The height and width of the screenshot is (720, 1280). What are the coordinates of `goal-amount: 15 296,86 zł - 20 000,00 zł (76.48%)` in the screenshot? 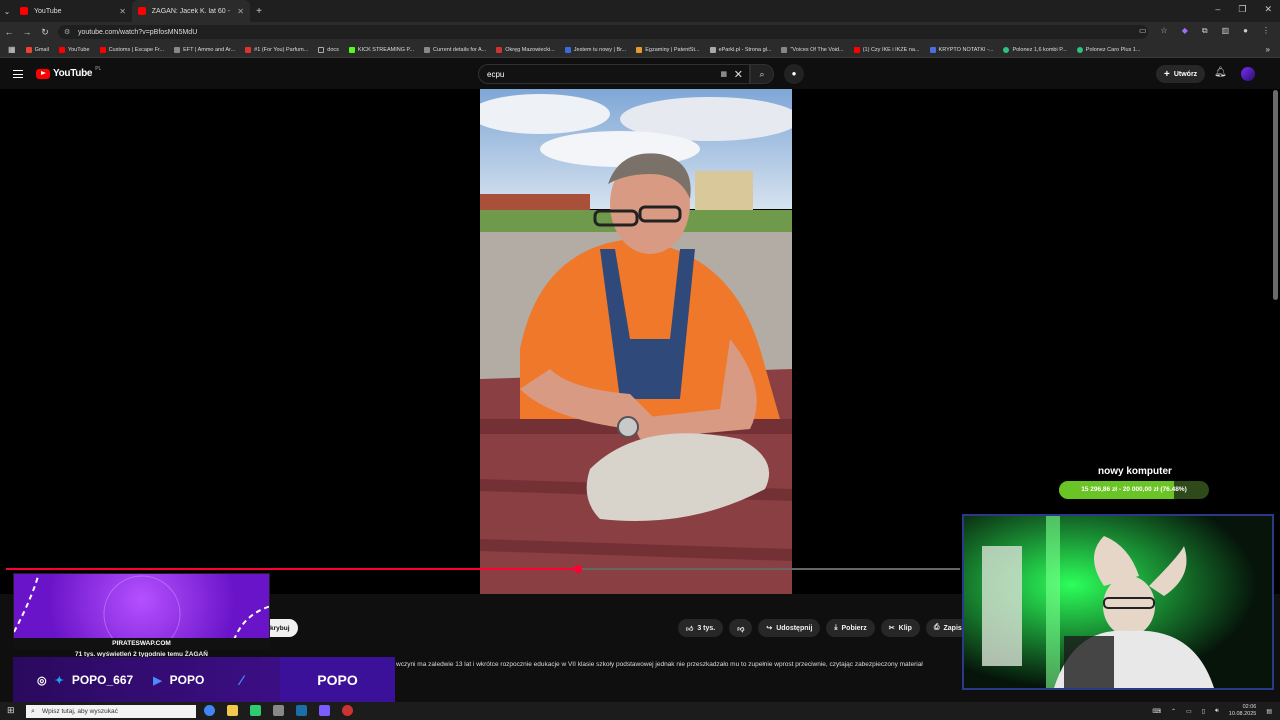 It's located at (1134, 489).